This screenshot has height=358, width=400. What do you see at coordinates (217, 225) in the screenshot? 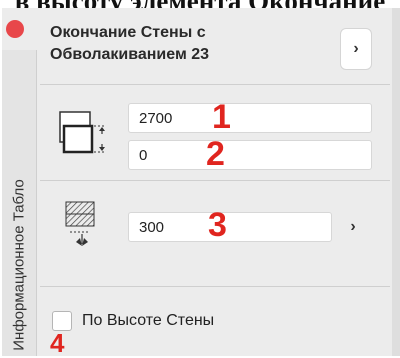
I see `callout-marker-3: 3` at bounding box center [217, 225].